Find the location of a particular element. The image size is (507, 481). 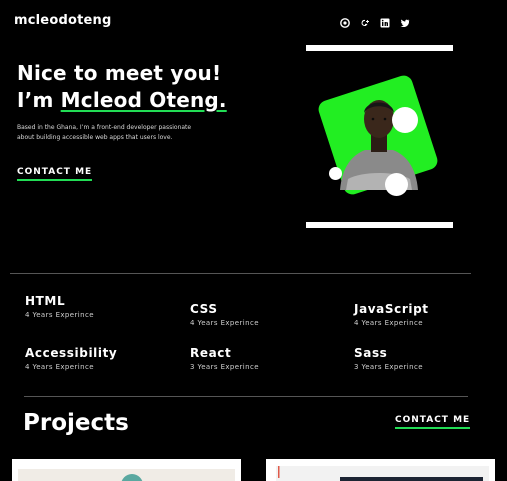

frame-bar-top is located at coordinates (379, 48).